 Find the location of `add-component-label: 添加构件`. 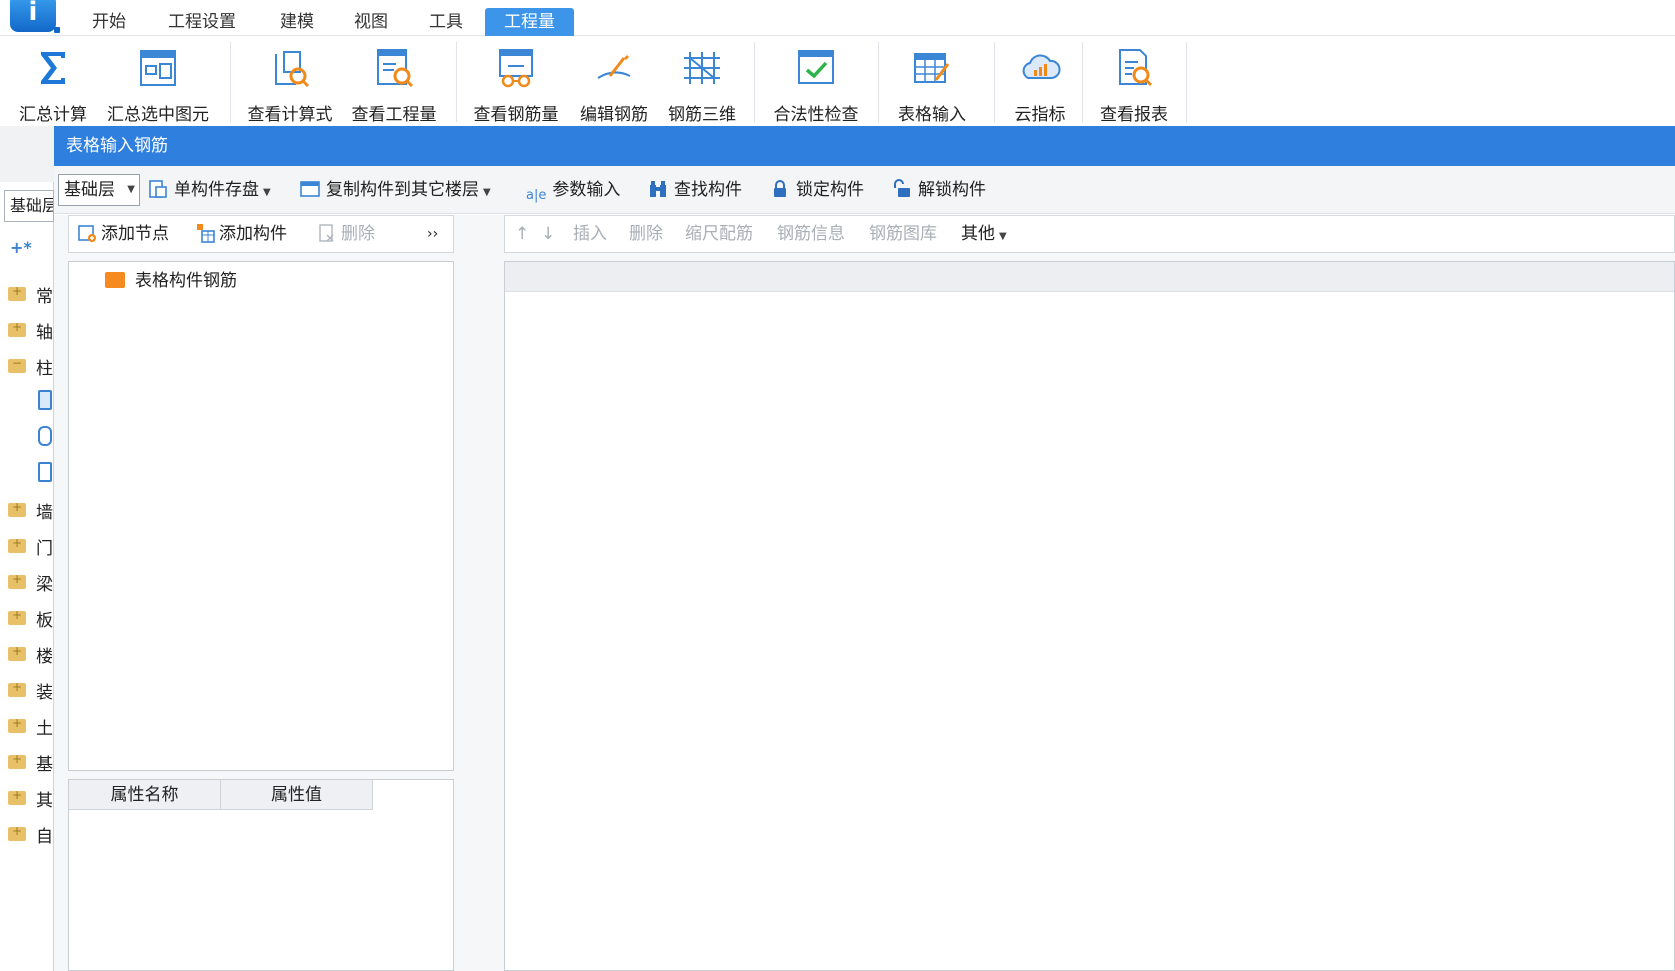

add-component-label: 添加构件 is located at coordinates (253, 234).